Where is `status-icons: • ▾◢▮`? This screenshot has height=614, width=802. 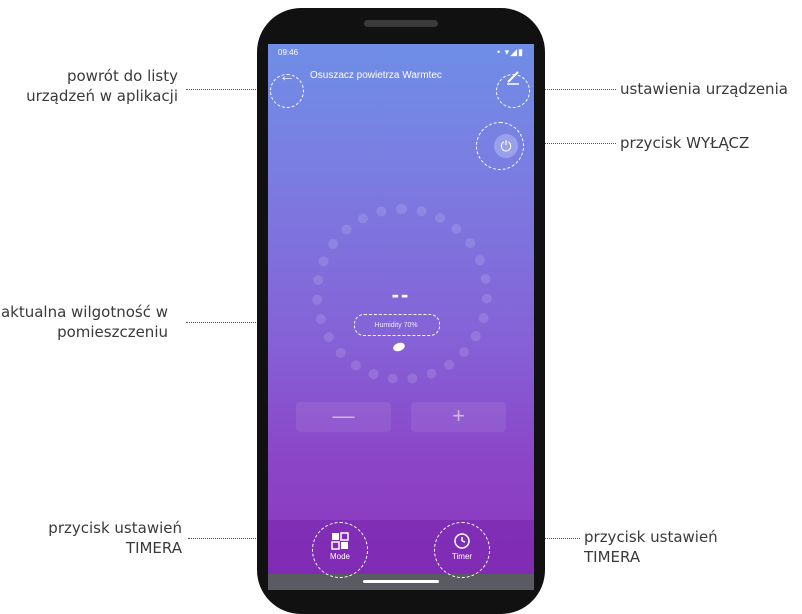
status-icons: • ▾◢▮ is located at coordinates (510, 52).